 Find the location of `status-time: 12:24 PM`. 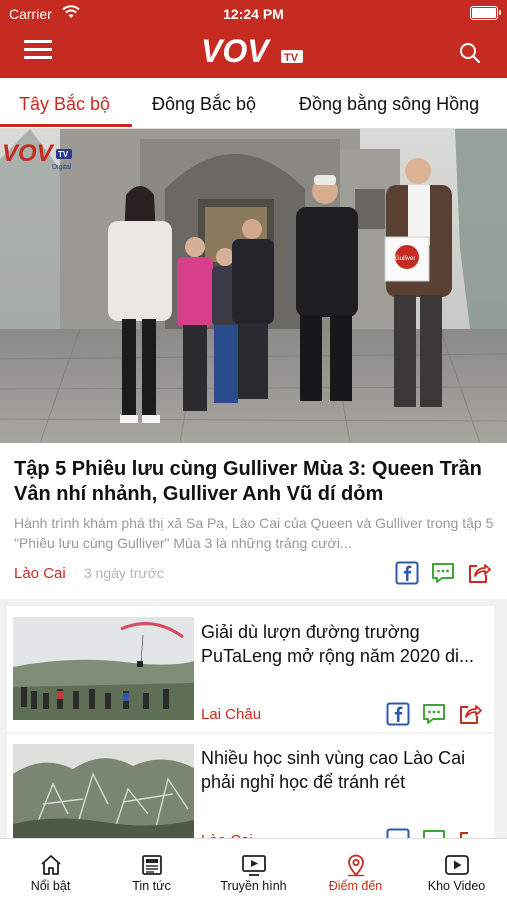

status-time: 12:24 PM is located at coordinates (253, 14).